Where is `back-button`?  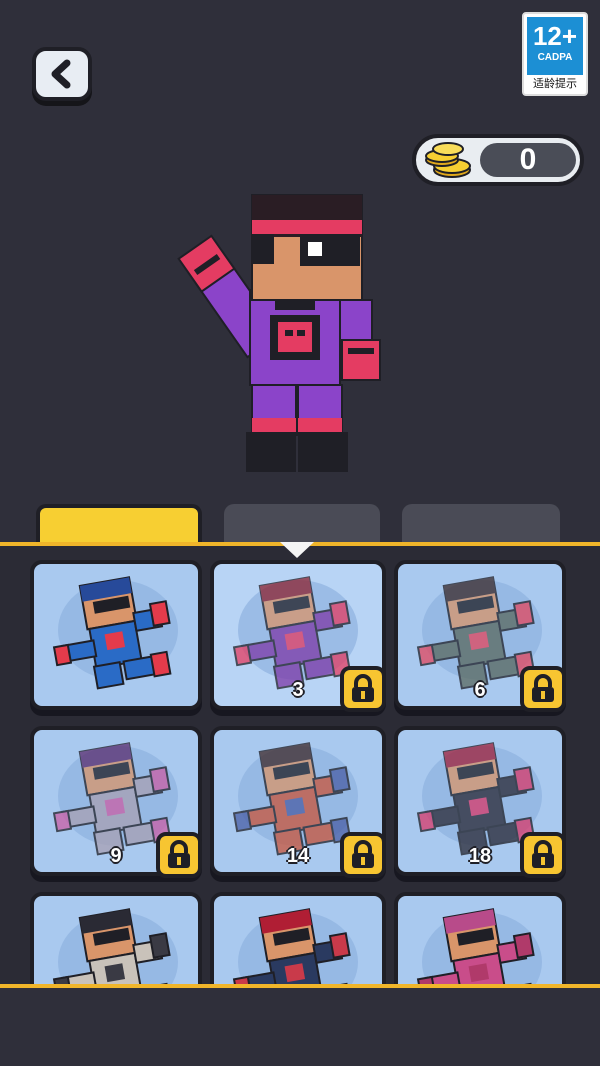 back-button is located at coordinates (62, 74).